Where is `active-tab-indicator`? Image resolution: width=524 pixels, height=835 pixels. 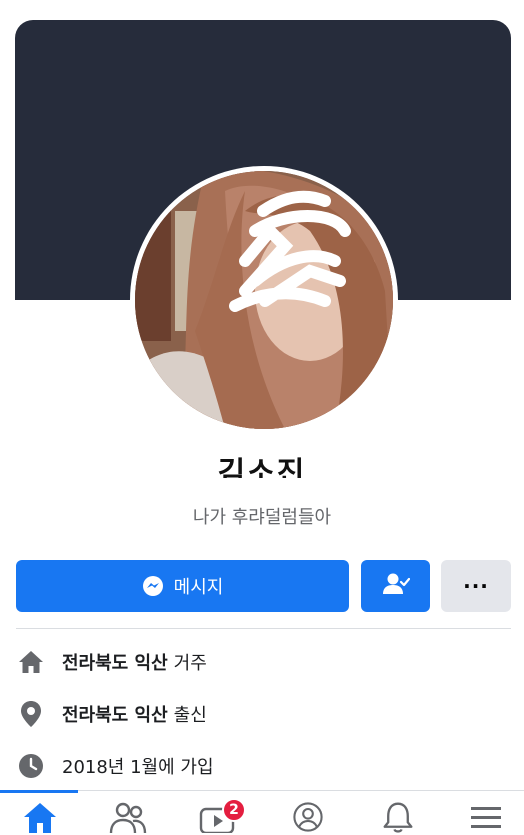 active-tab-indicator is located at coordinates (39, 791).